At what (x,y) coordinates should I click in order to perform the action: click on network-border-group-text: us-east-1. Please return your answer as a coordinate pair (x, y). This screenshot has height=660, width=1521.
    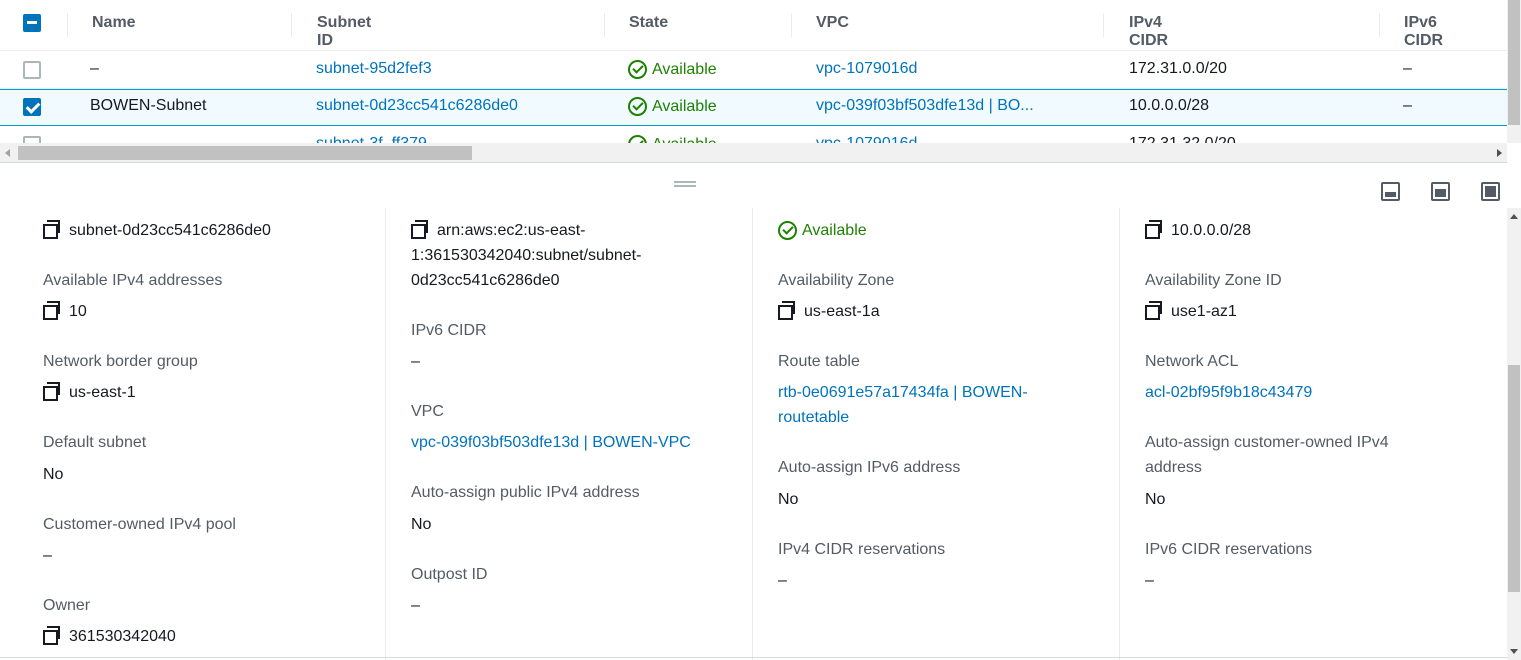
    Looking at the image, I should click on (102, 392).